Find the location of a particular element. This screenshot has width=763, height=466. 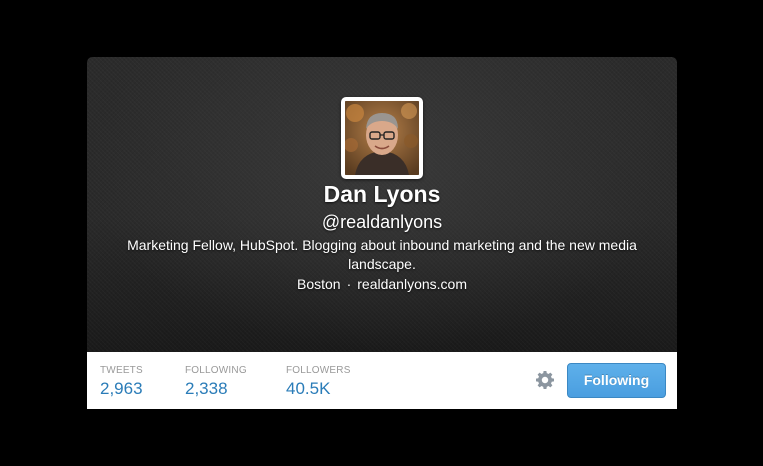

stat-following-label: FOLLOWING is located at coordinates (216, 370).